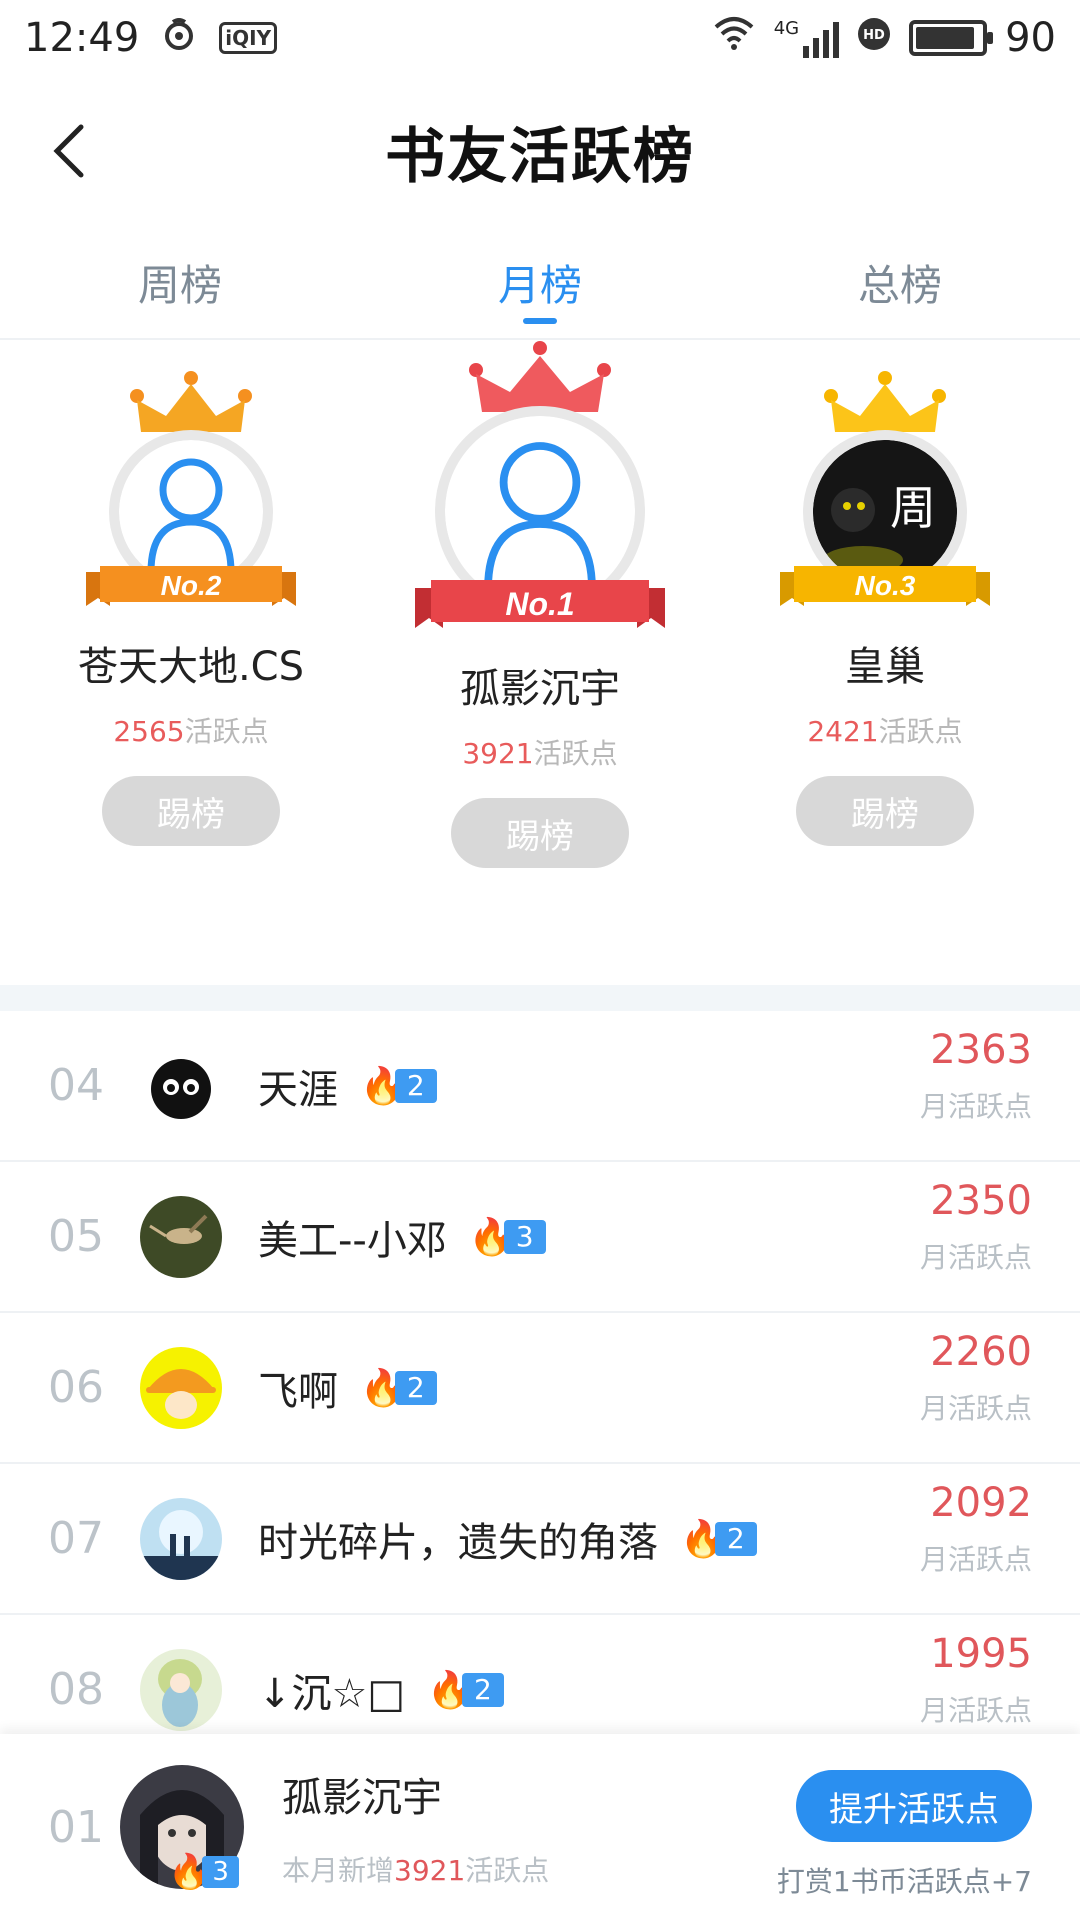  I want to click on rank-number: 06, so click(76, 1387).